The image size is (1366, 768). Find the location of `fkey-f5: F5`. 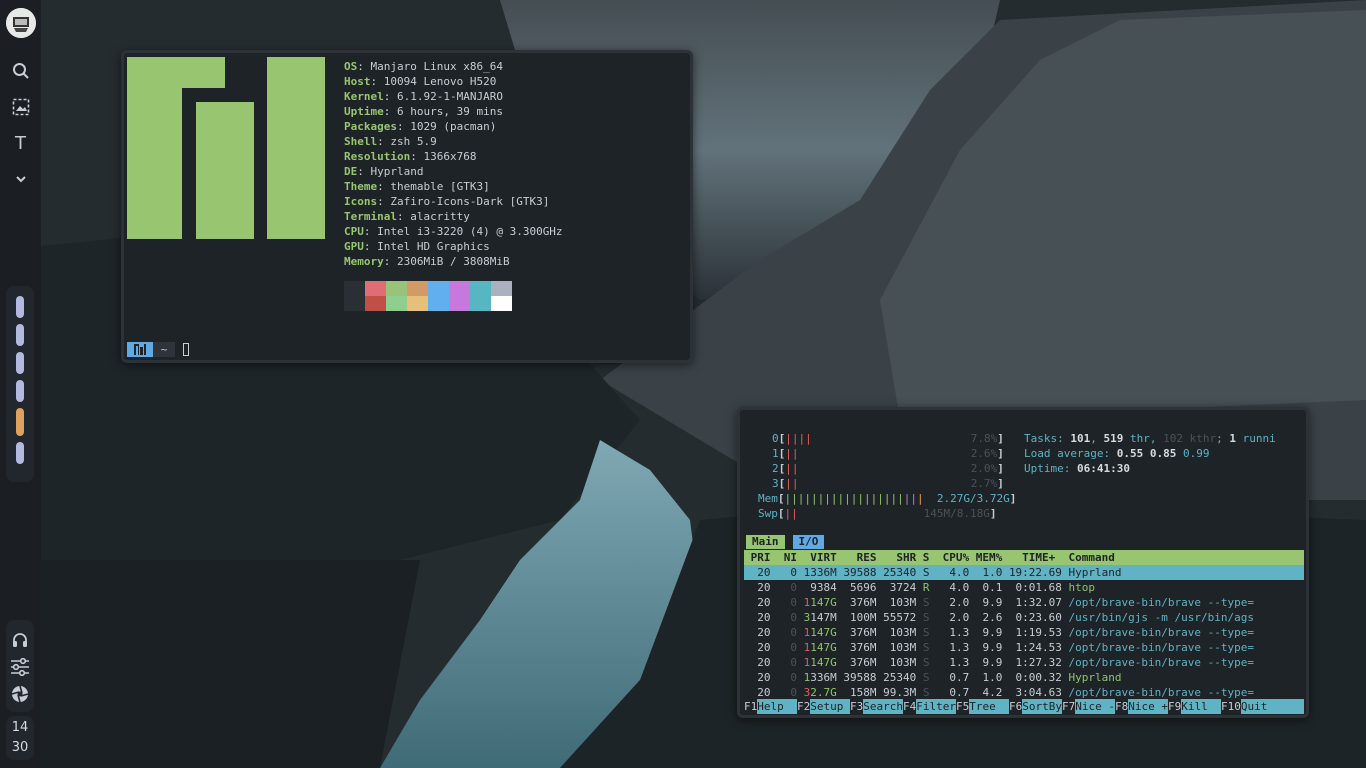

fkey-f5: F5 is located at coordinates (963, 706).